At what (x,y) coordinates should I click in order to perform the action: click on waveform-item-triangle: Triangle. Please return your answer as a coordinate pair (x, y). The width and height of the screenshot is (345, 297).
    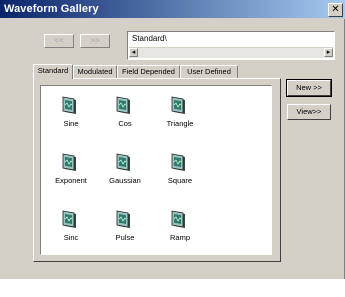
    Looking at the image, I should click on (180, 112).